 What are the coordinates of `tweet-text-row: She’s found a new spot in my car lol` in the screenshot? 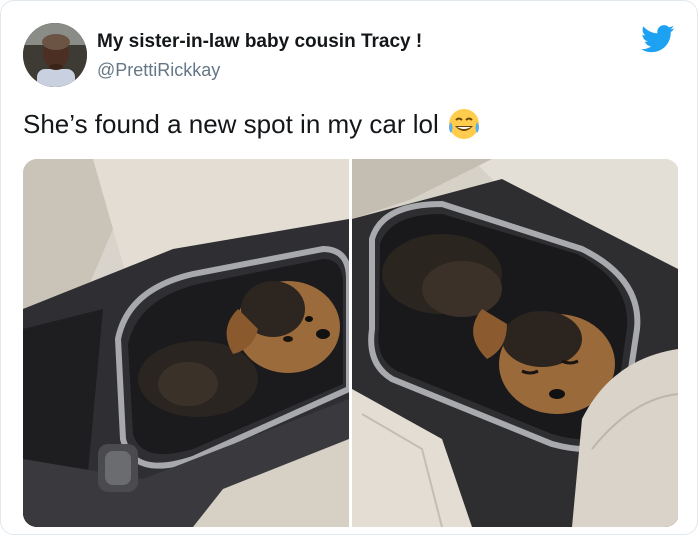 It's located at (252, 124).